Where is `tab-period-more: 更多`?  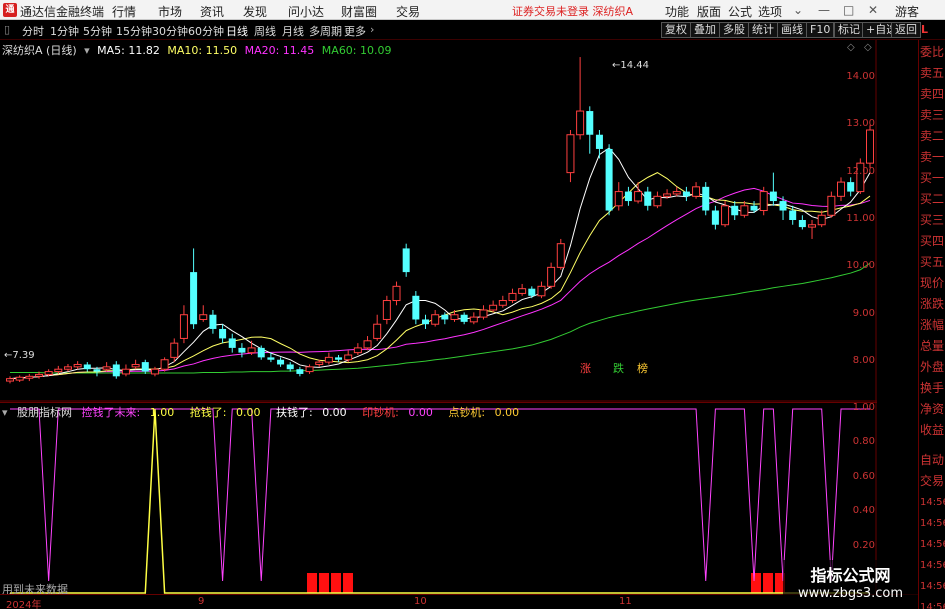 tab-period-more: 更多 is located at coordinates (355, 31).